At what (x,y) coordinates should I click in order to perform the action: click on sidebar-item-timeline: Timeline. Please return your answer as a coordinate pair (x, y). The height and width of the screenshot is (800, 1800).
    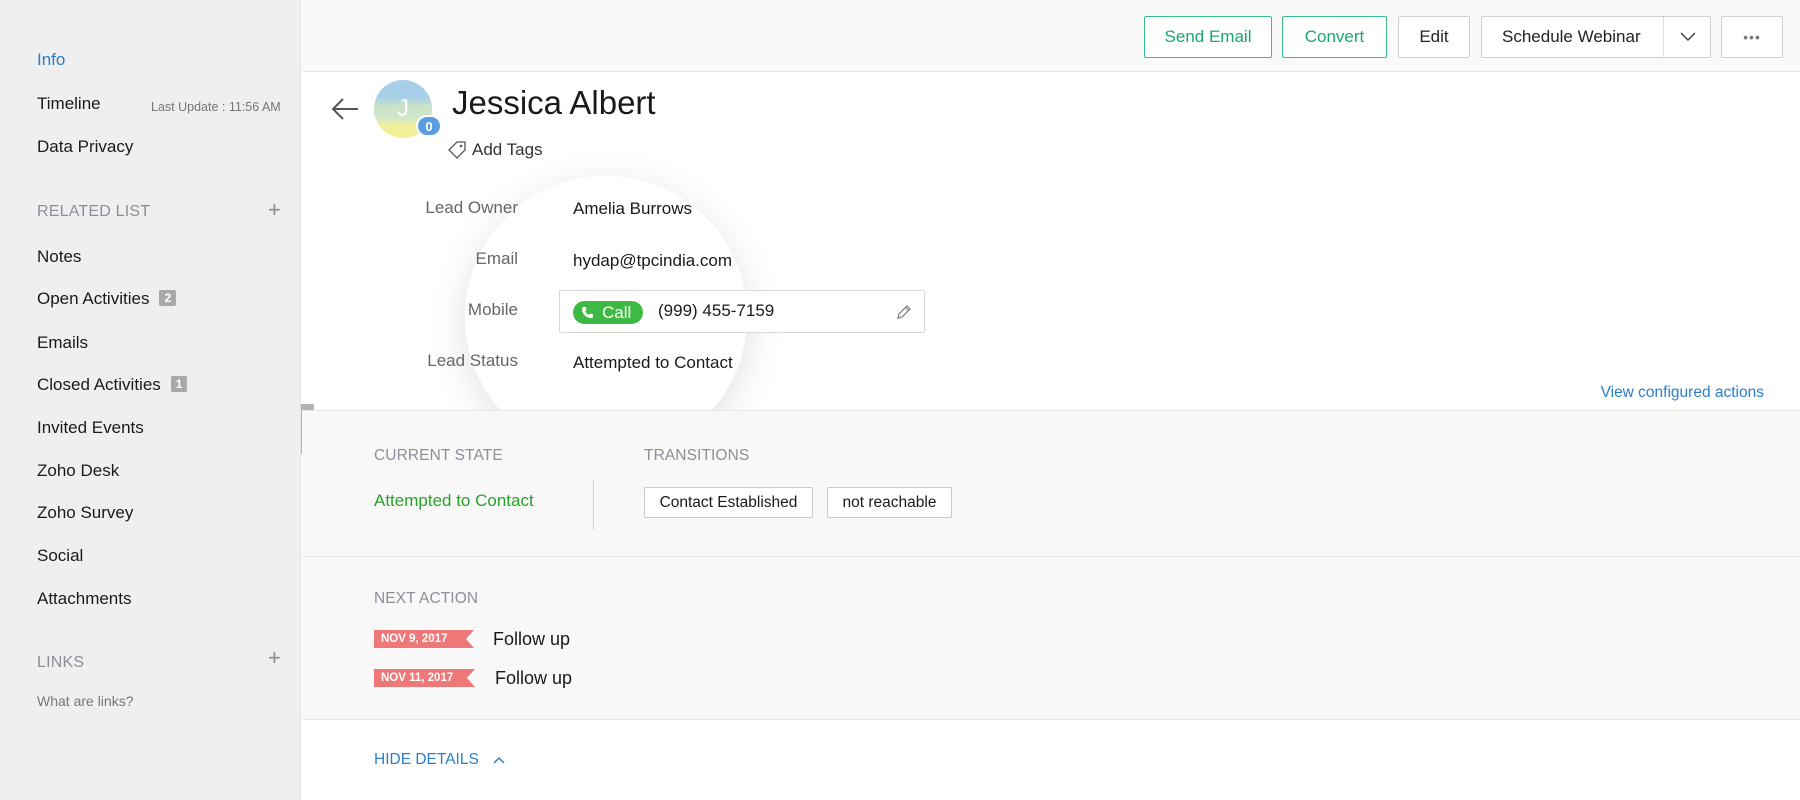
    Looking at the image, I should click on (69, 104).